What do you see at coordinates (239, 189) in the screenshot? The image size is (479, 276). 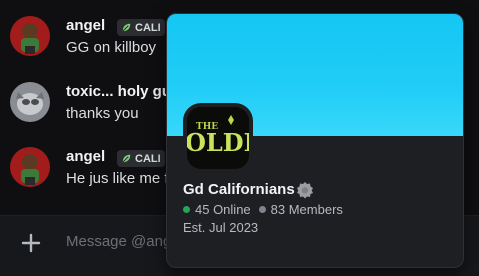 I see `server-name: Gd Californians` at bounding box center [239, 189].